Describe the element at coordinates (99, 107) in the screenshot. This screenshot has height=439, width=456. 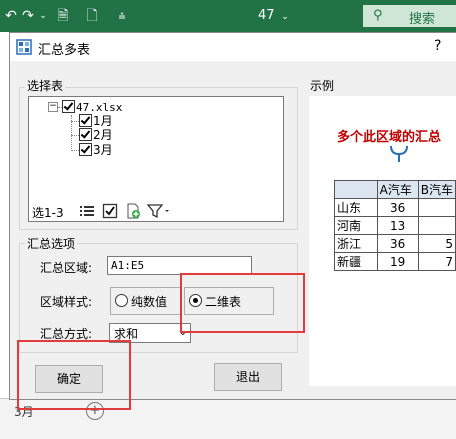
I see `file-name: 47.xlsx` at that location.